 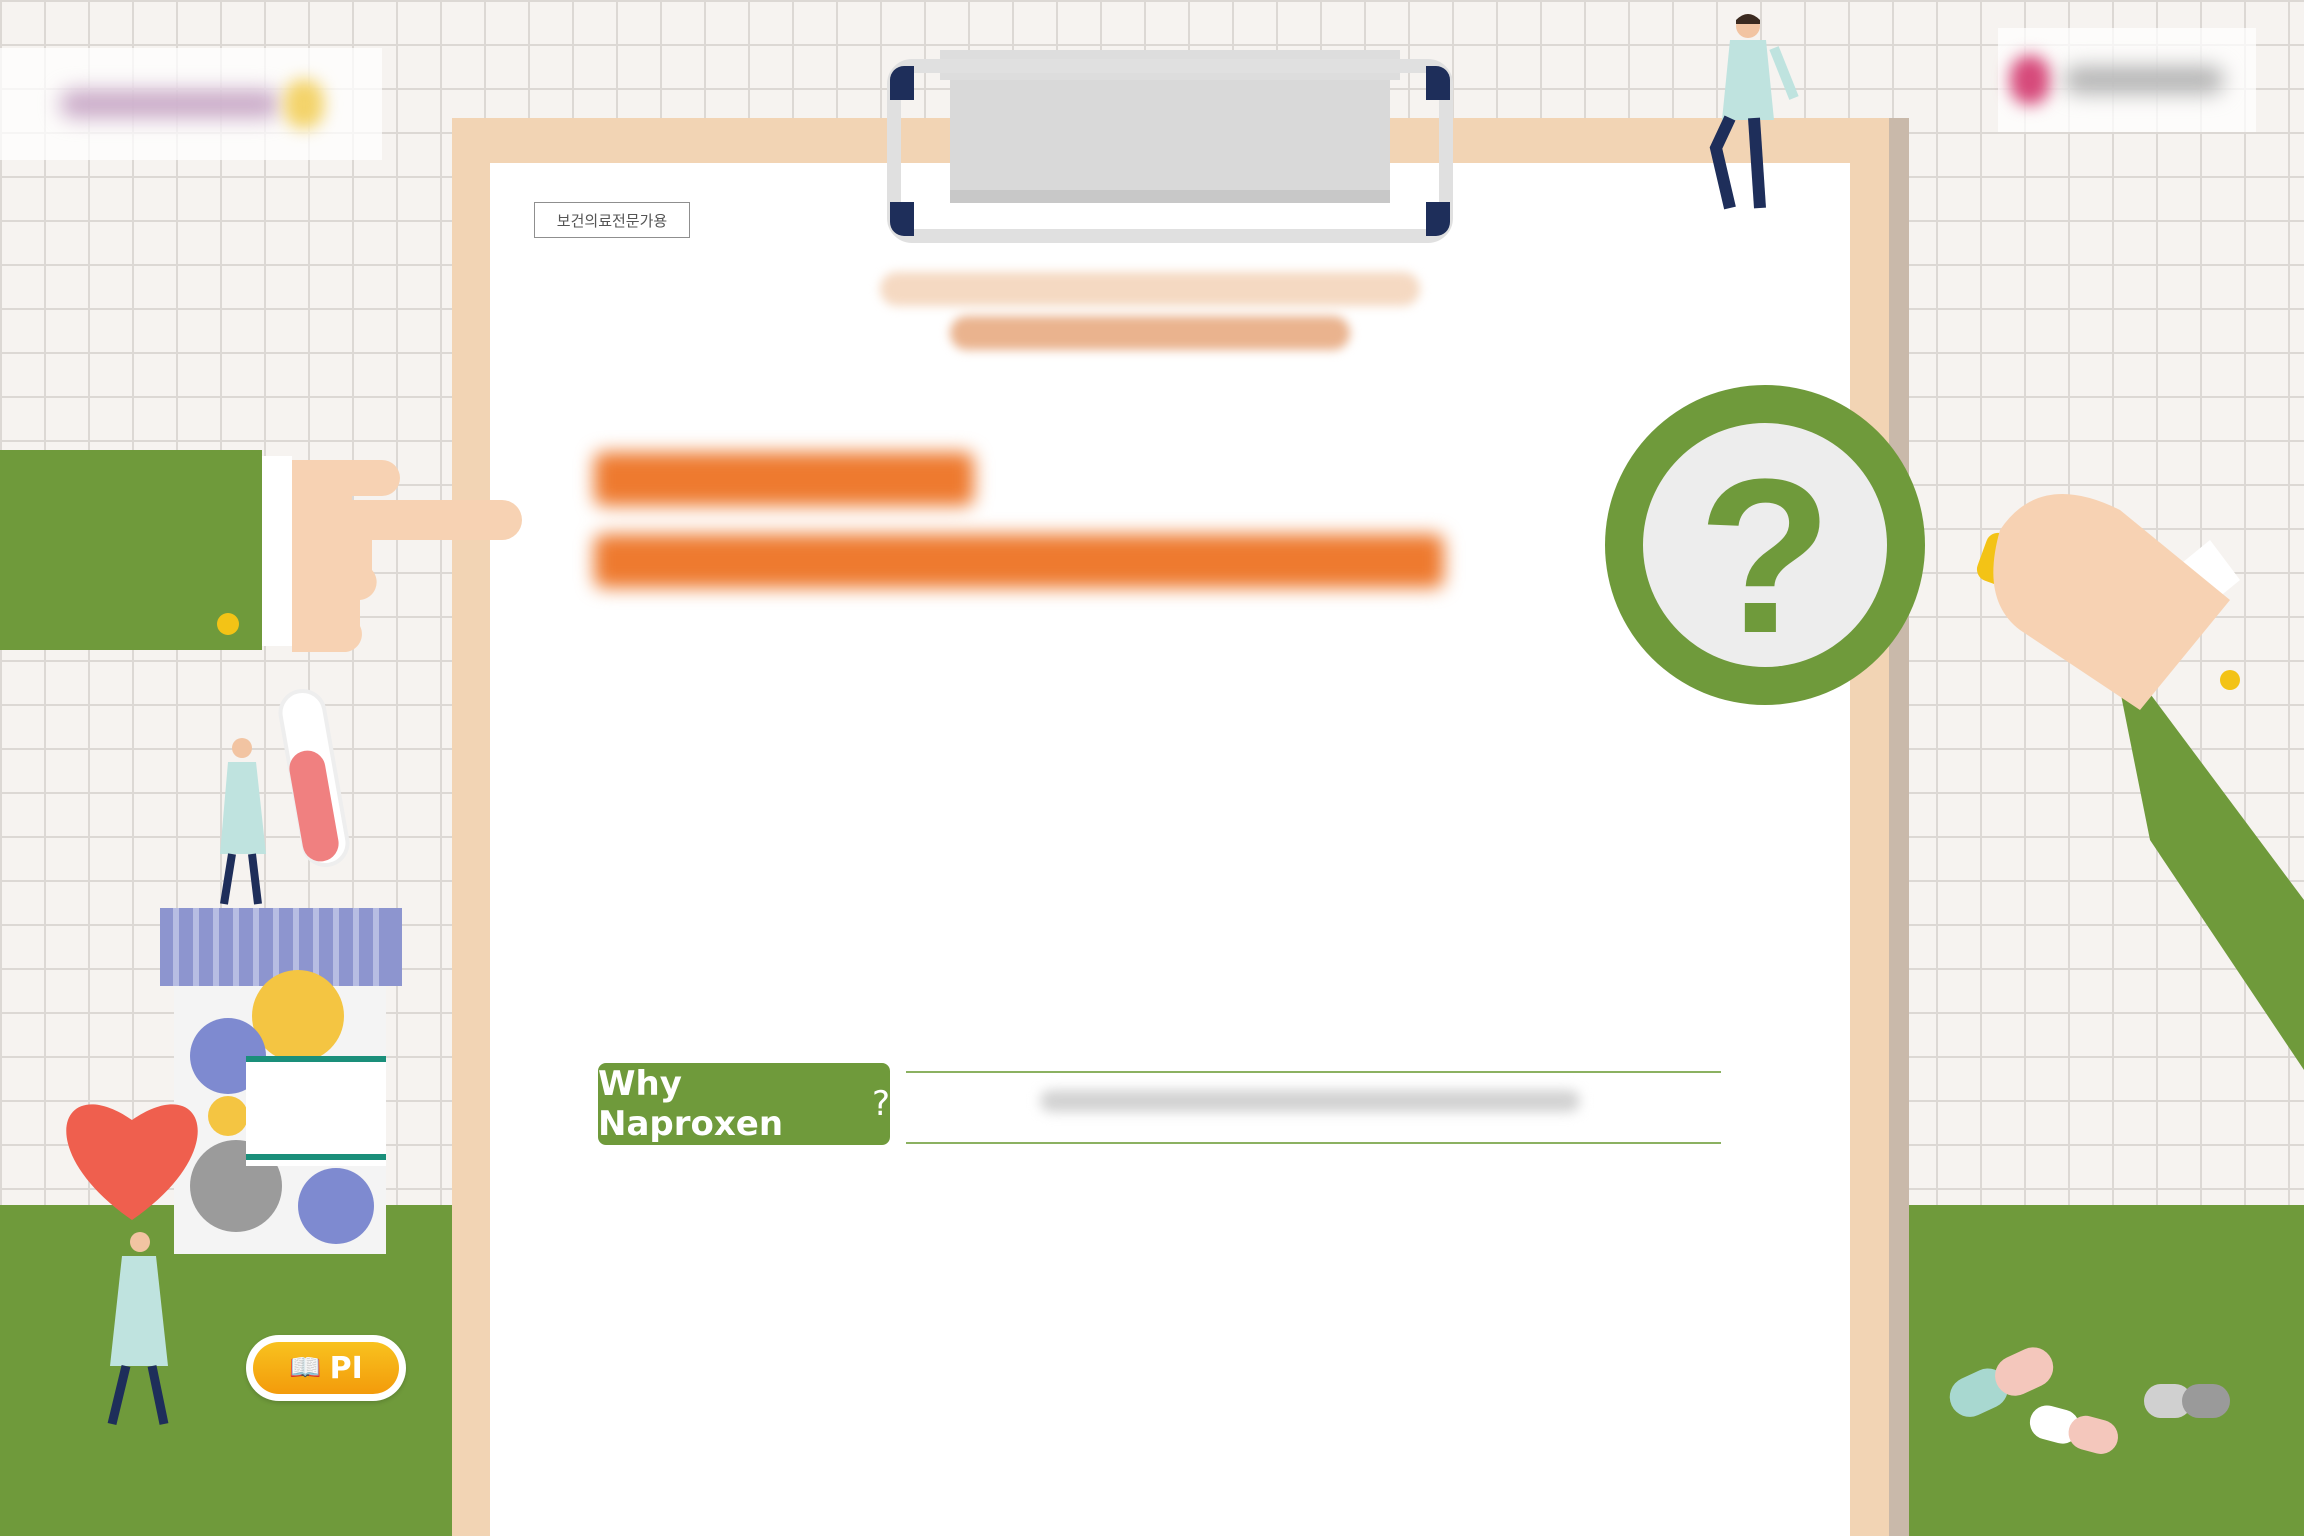 What do you see at coordinates (1044, 520) in the screenshot?
I see `blurred-headline` at bounding box center [1044, 520].